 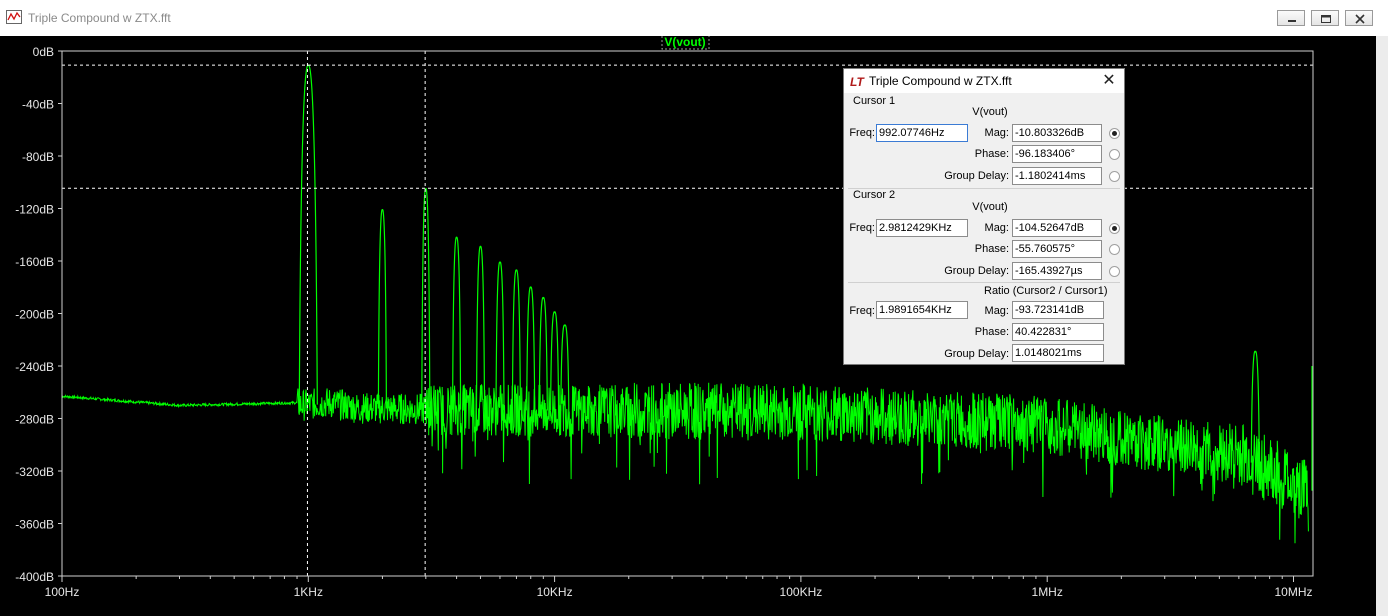 I want to click on cursor2-gd-radio, so click(x=1114, y=271).